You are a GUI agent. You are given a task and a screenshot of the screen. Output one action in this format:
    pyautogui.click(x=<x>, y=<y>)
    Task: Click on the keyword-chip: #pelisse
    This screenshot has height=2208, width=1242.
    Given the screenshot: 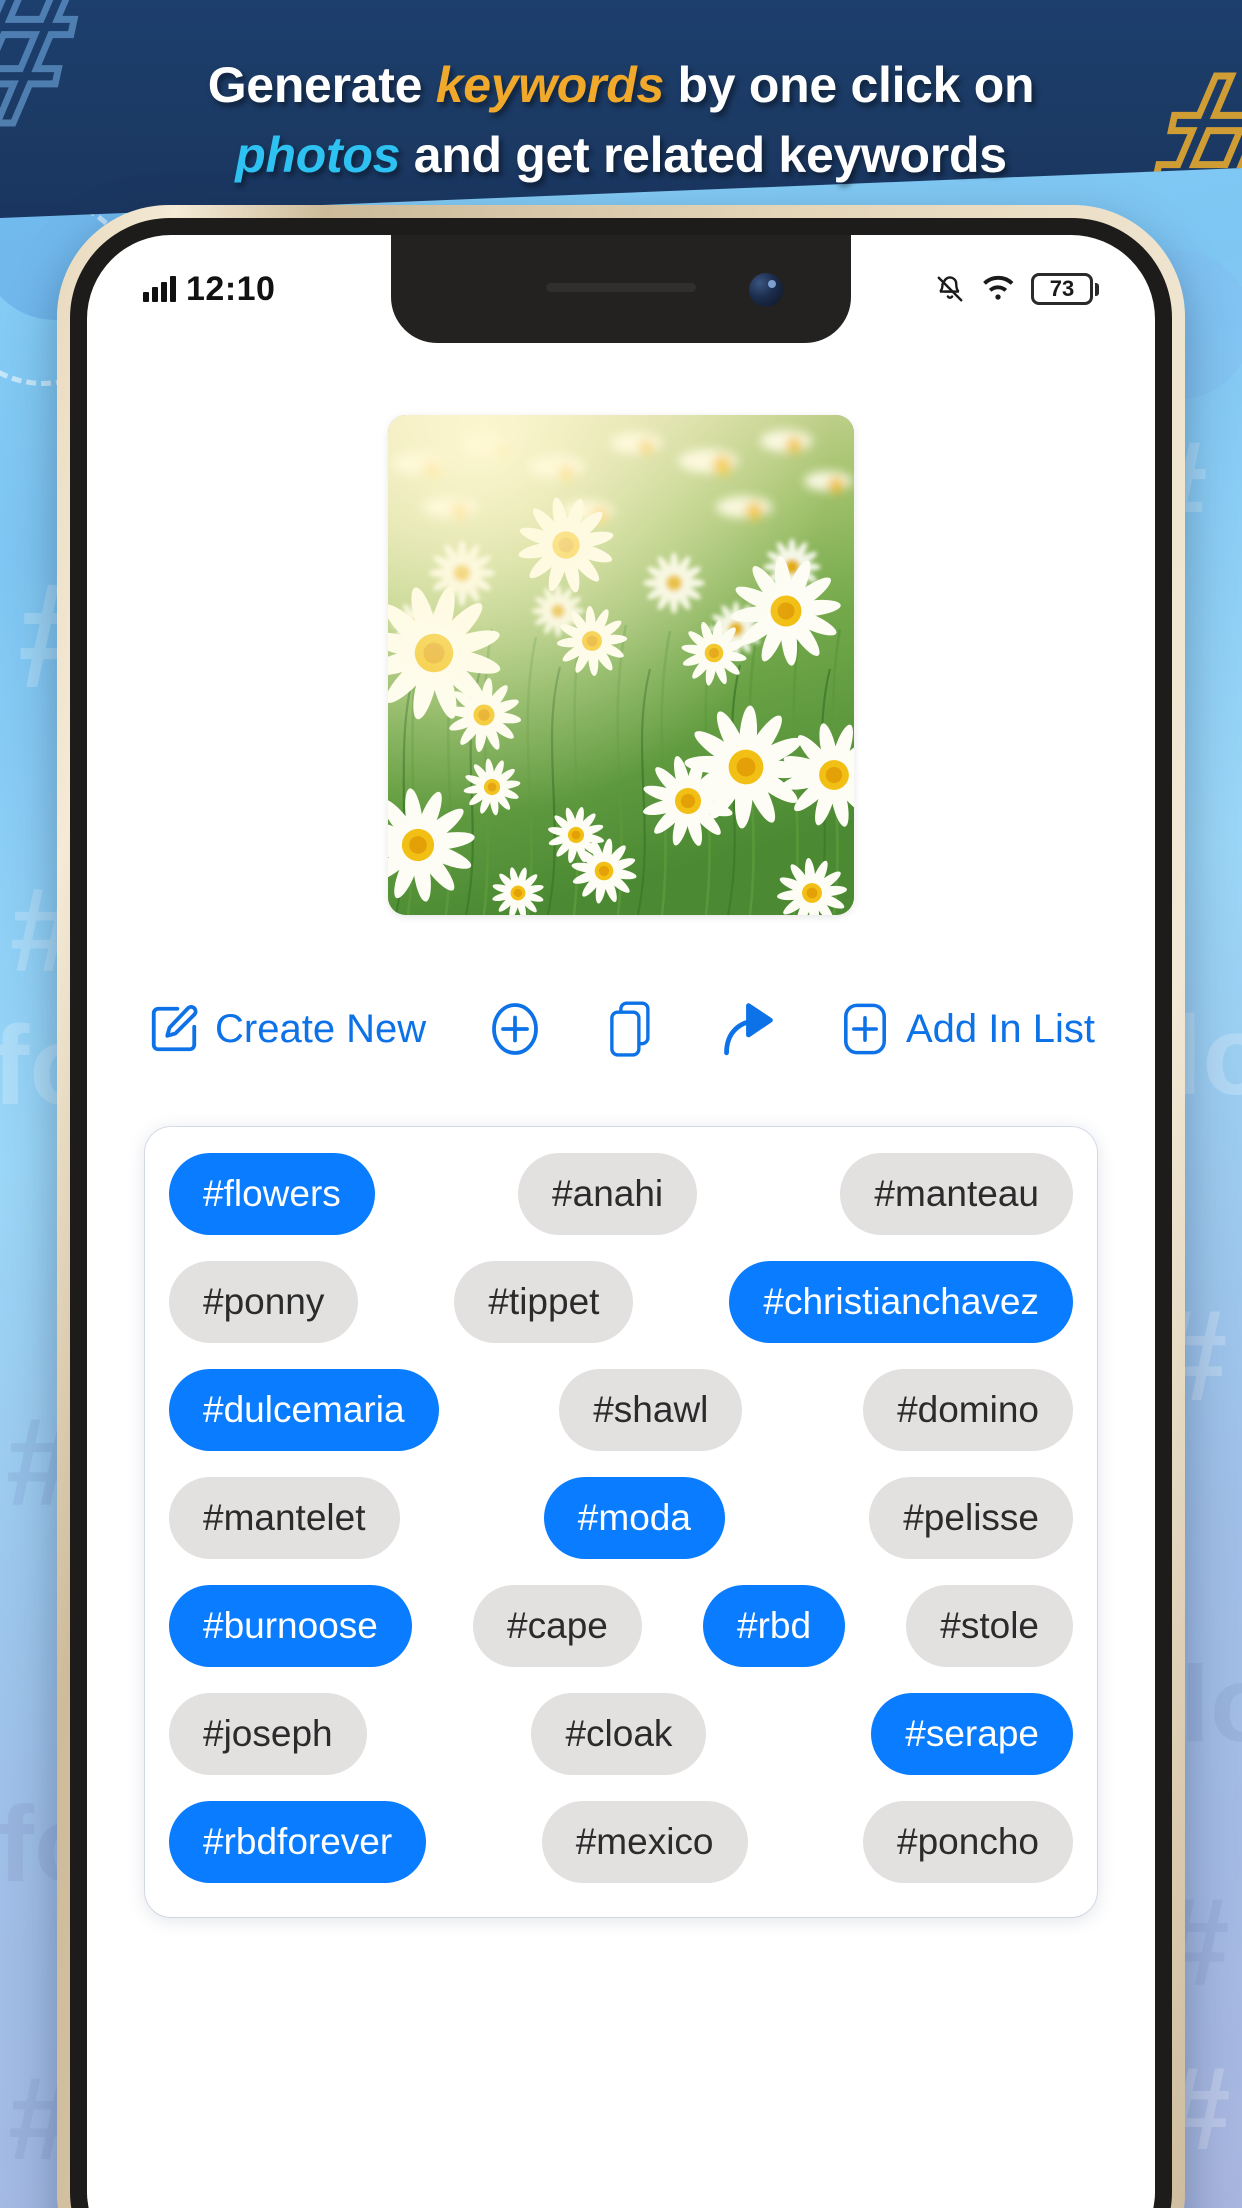 What is the action you would take?
    pyautogui.click(x=971, y=1518)
    